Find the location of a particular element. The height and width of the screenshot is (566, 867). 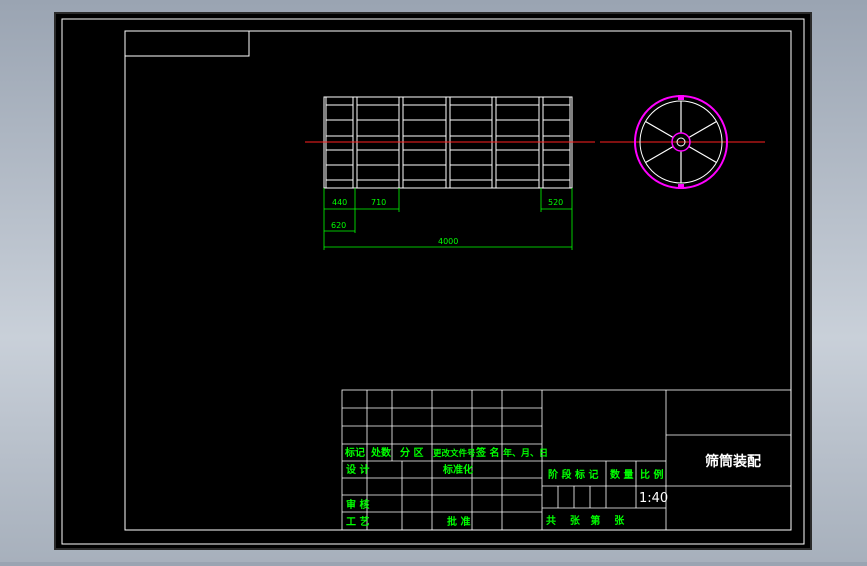

dim-710: 710 is located at coordinates (378, 202).